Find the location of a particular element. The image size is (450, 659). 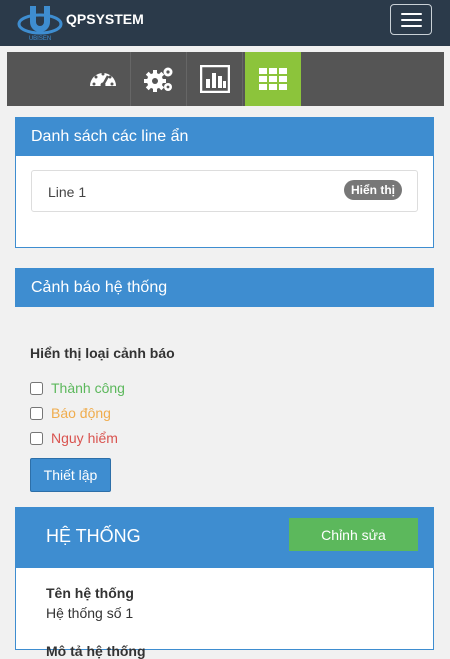

tab-grid is located at coordinates (273, 79).